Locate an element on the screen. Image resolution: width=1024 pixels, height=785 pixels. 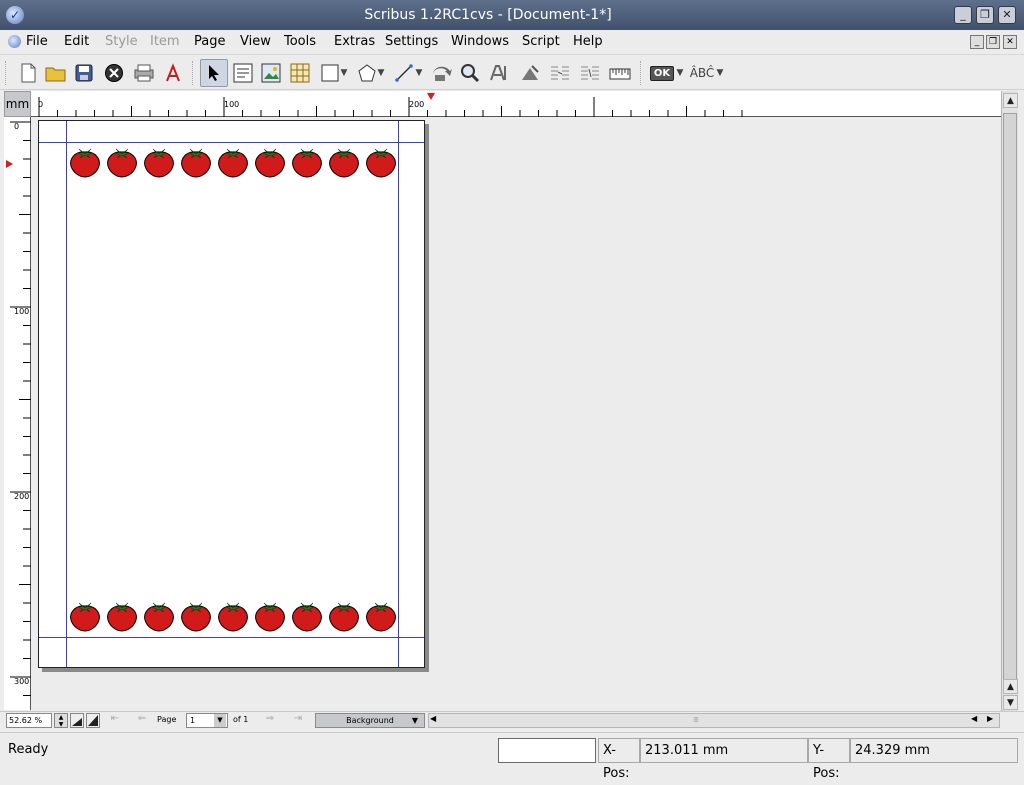
horizontal-scrollbar: ◀ ⁞⁞⁞⁞ ◀ ▶ is located at coordinates (714, 720).